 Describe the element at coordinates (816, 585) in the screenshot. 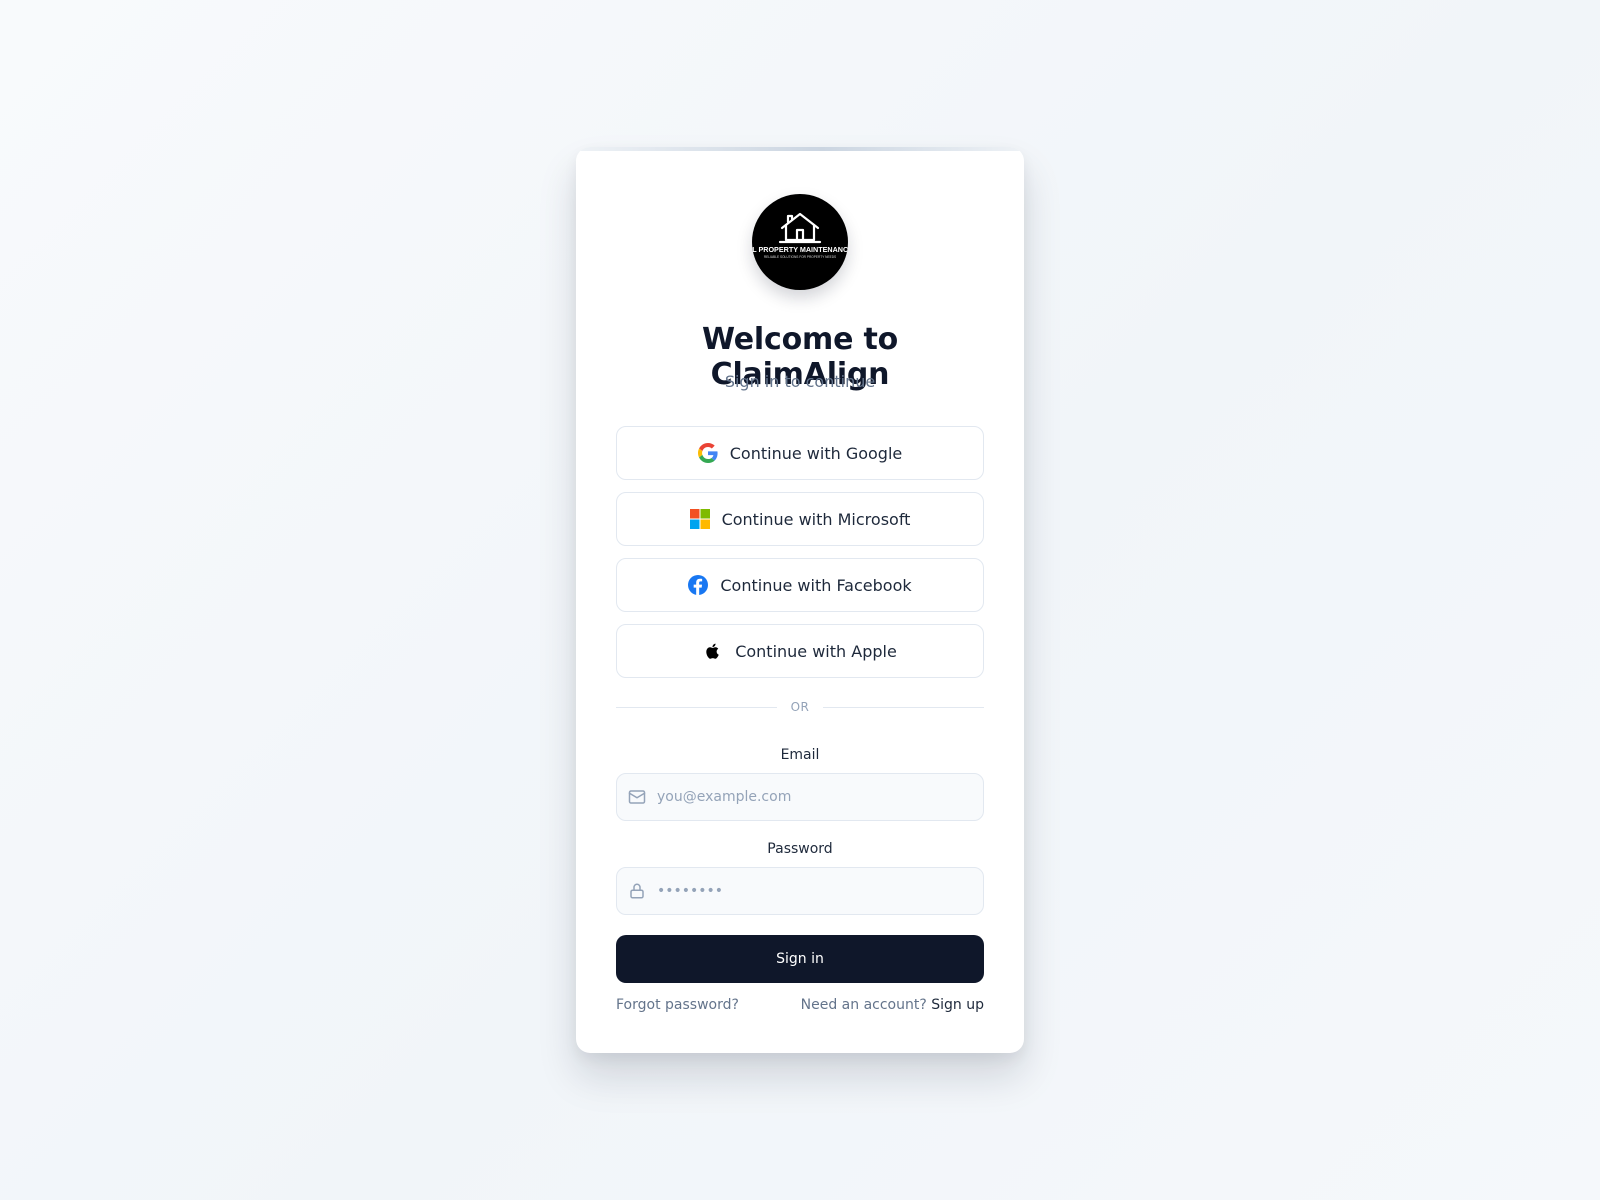

I see `facebook-button-label: Continue with Facebook` at that location.